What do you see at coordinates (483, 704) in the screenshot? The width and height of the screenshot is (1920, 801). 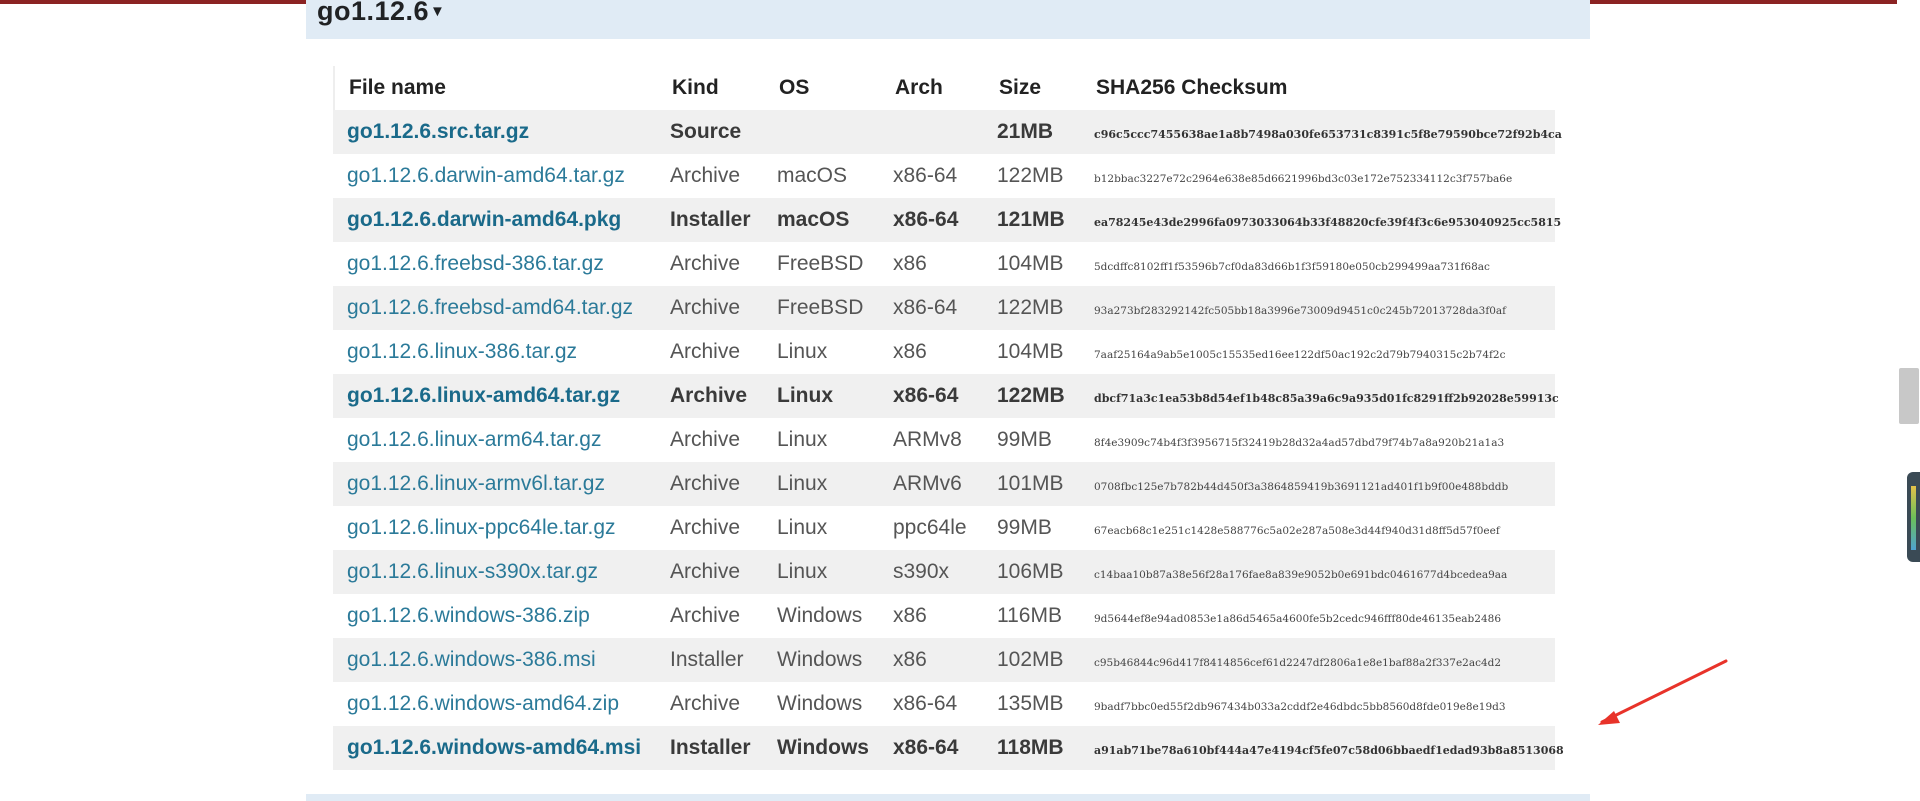 I see `download-link: go1.12.6.windows-amd64.zip` at bounding box center [483, 704].